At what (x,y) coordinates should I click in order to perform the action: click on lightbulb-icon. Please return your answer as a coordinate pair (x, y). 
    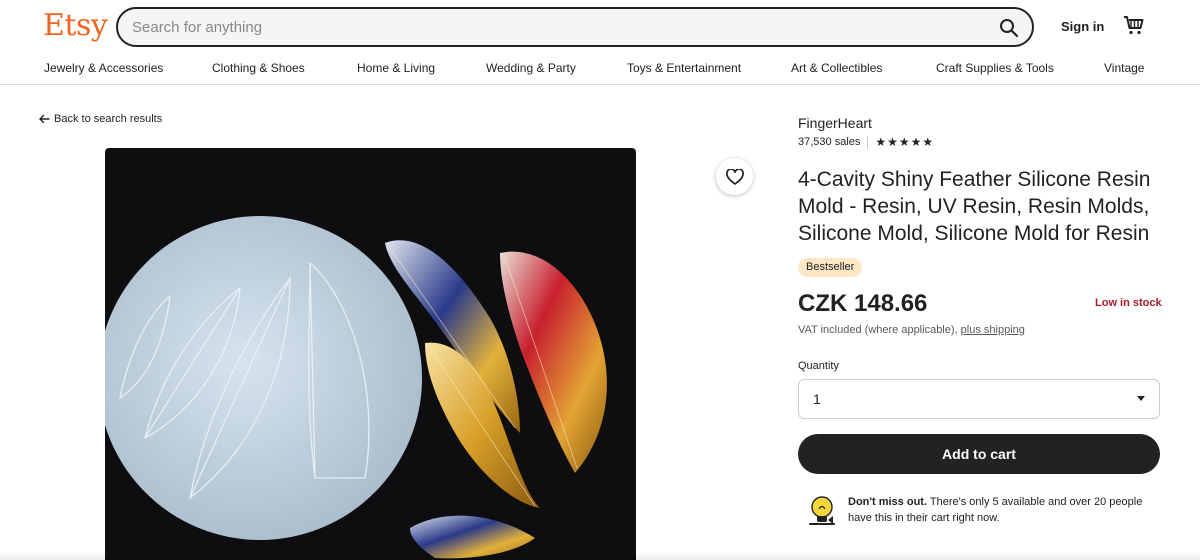
    Looking at the image, I should click on (822, 510).